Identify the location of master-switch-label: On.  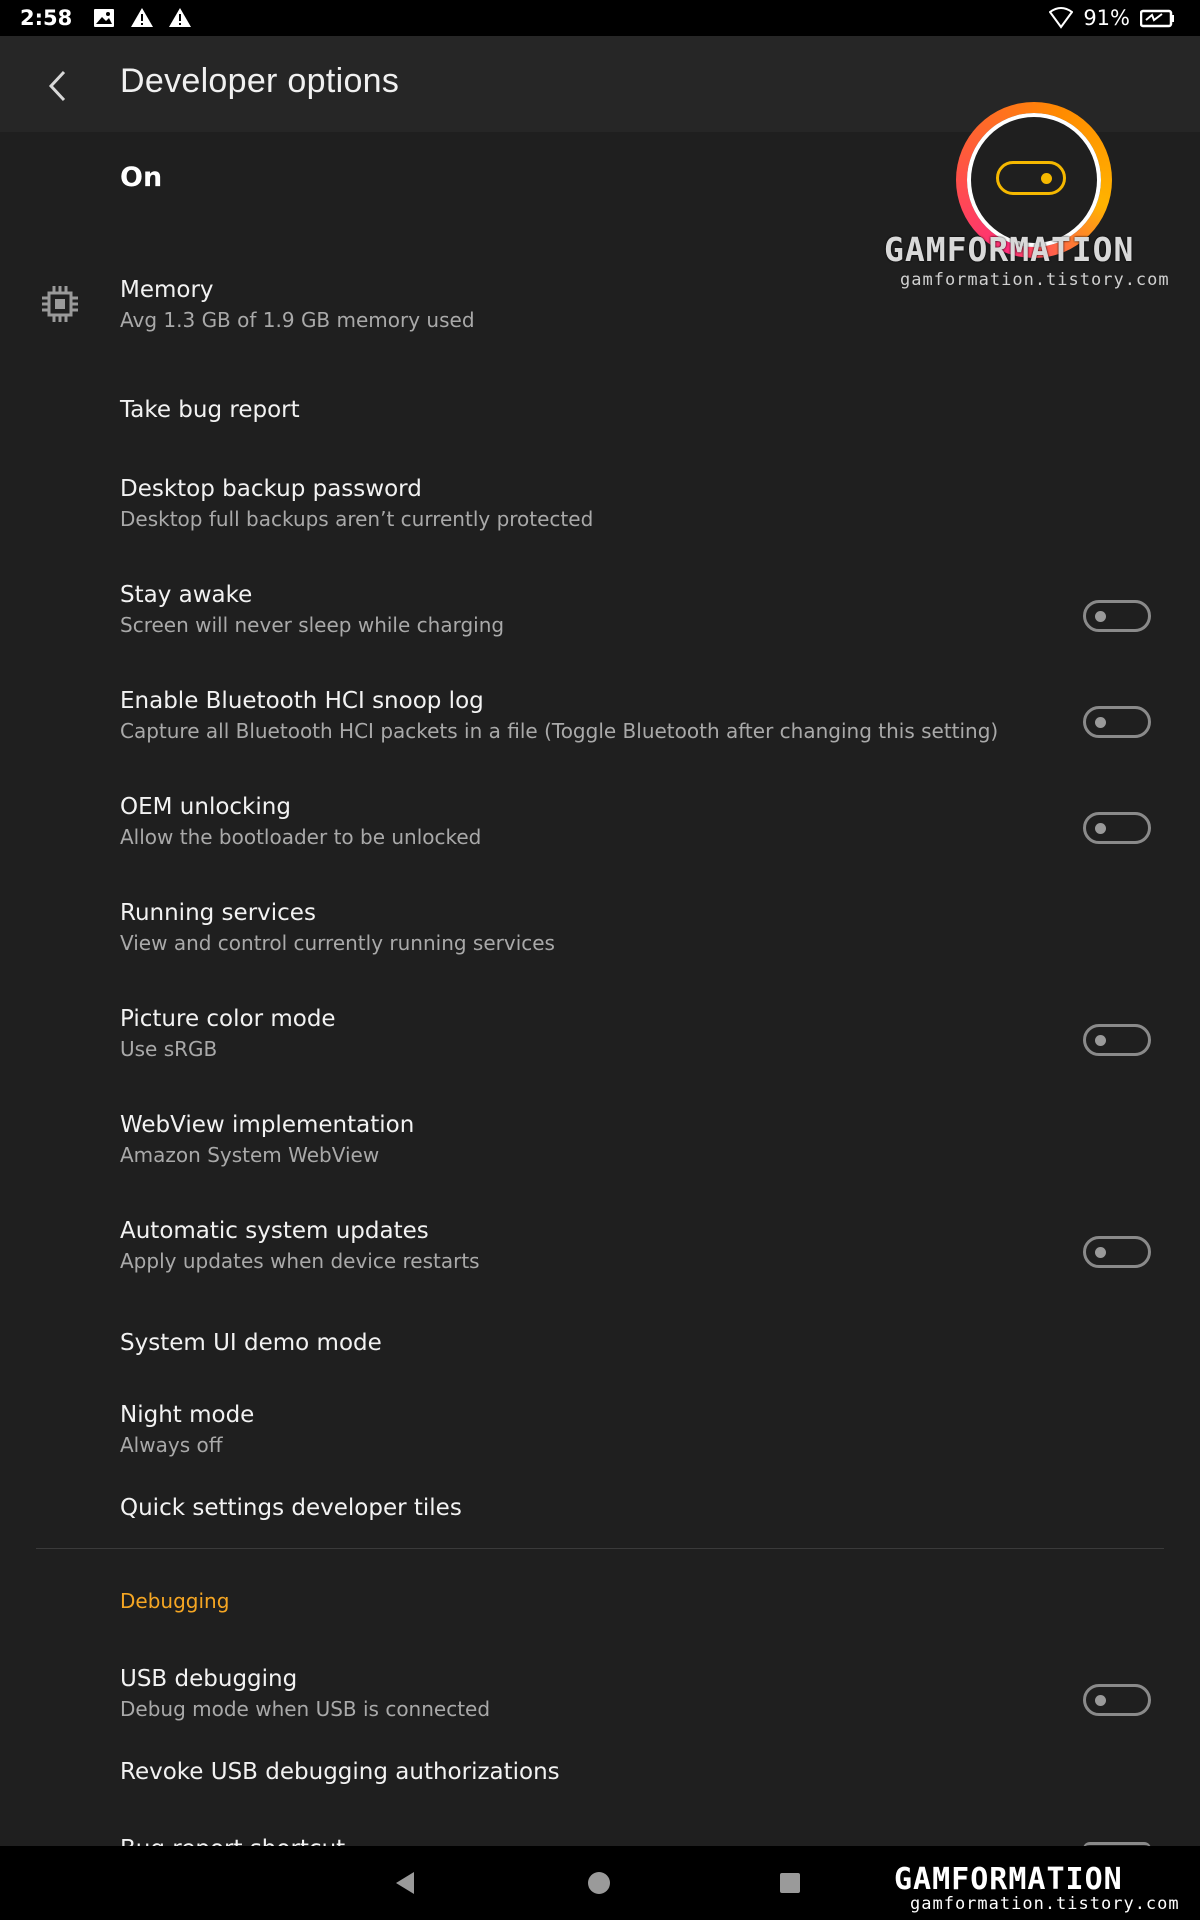
(141, 177).